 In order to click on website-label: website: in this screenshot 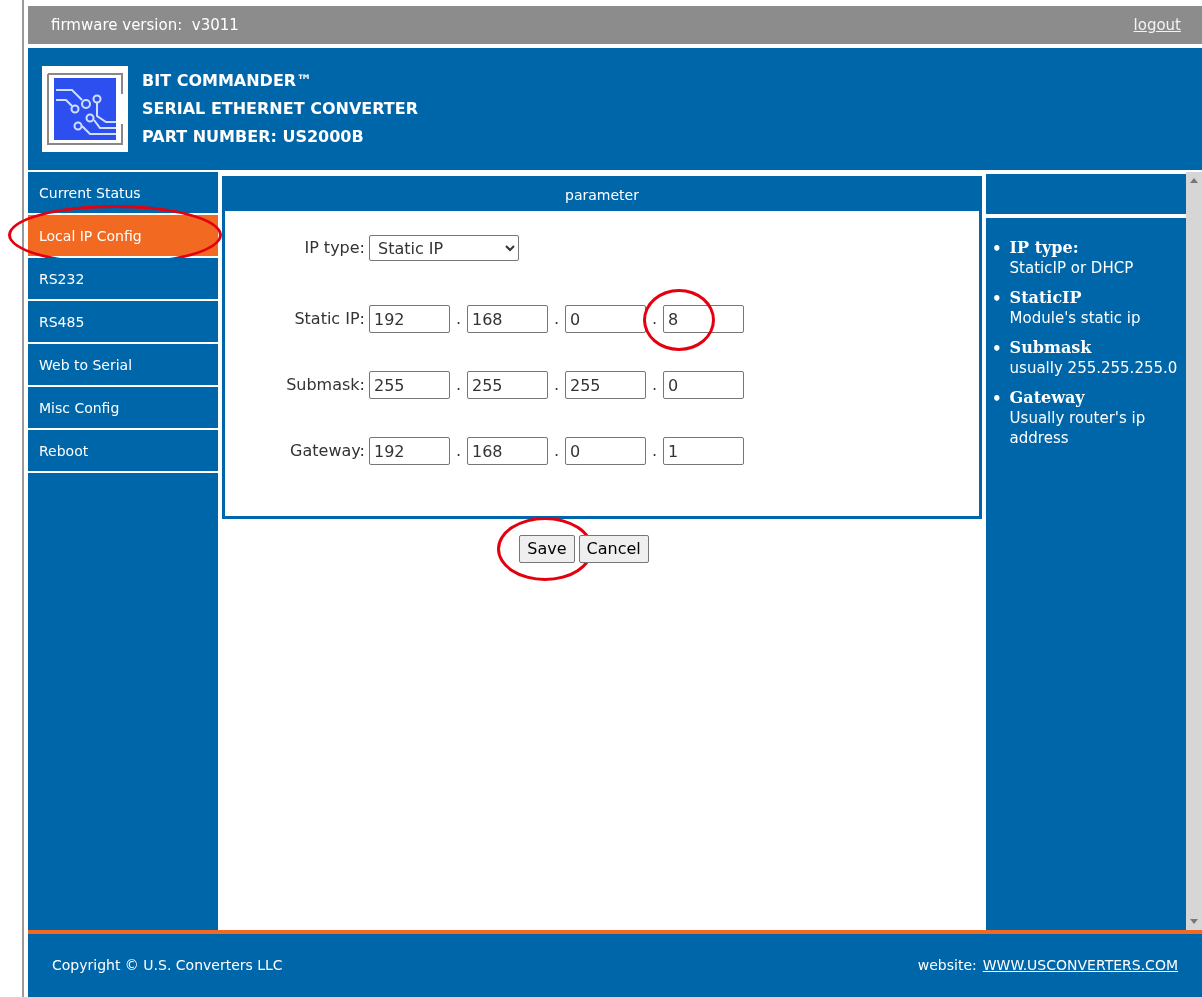, I will do `click(947, 965)`.